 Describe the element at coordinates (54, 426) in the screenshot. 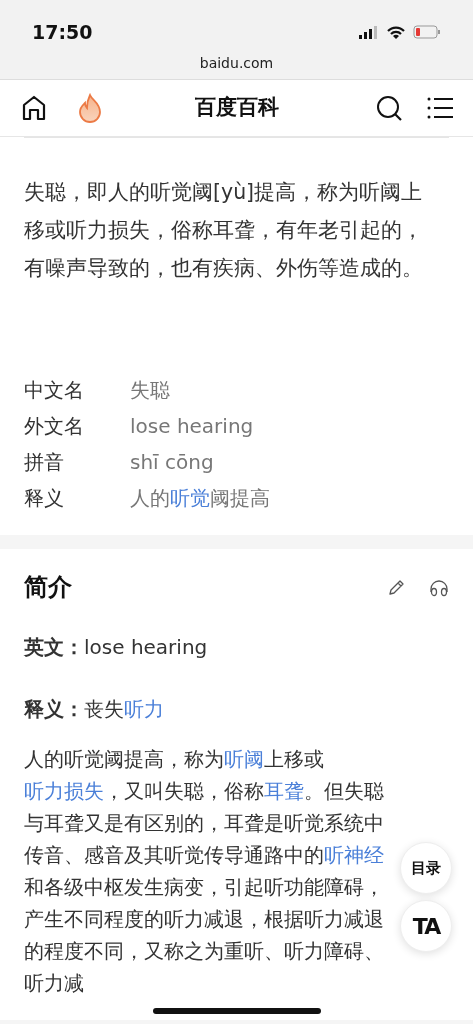

I see `info-label: 外文名` at that location.